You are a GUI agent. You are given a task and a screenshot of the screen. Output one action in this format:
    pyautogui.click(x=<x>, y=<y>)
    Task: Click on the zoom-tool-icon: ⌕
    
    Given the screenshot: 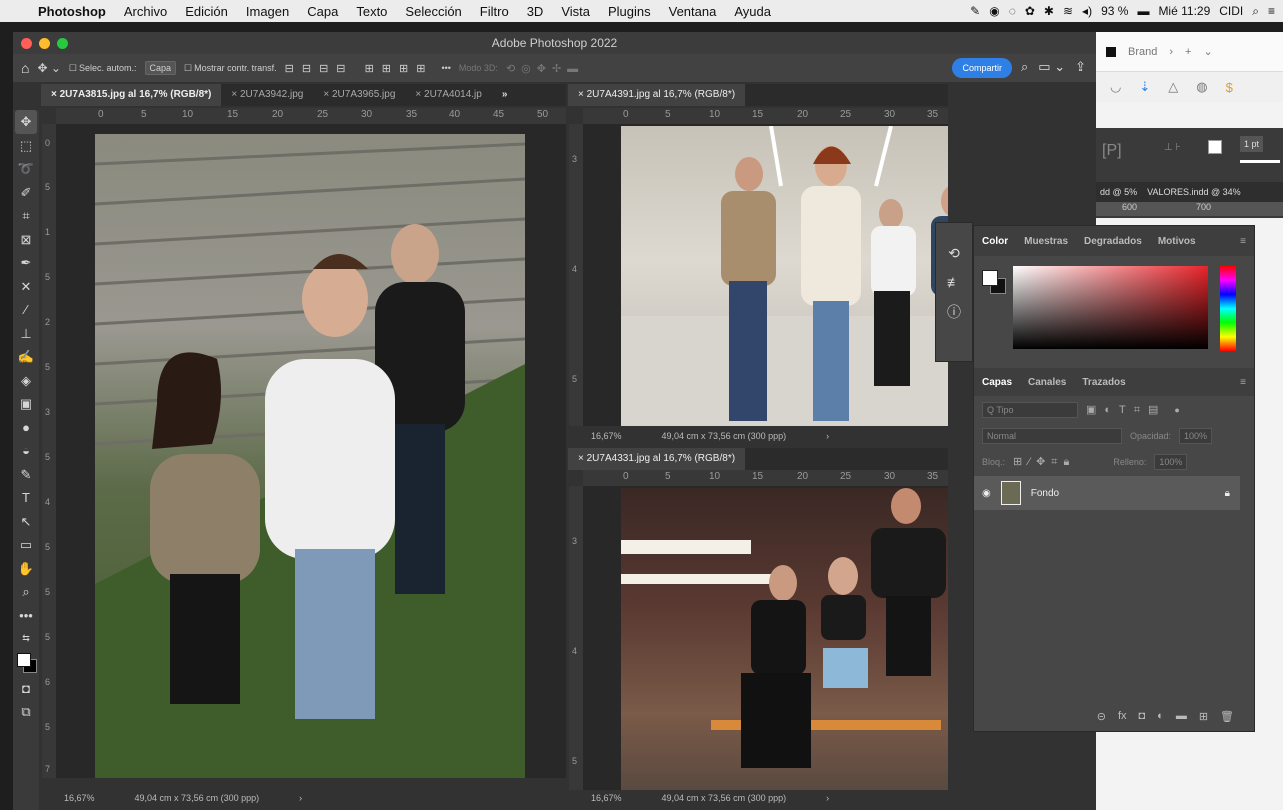 What is the action you would take?
    pyautogui.click(x=26, y=592)
    